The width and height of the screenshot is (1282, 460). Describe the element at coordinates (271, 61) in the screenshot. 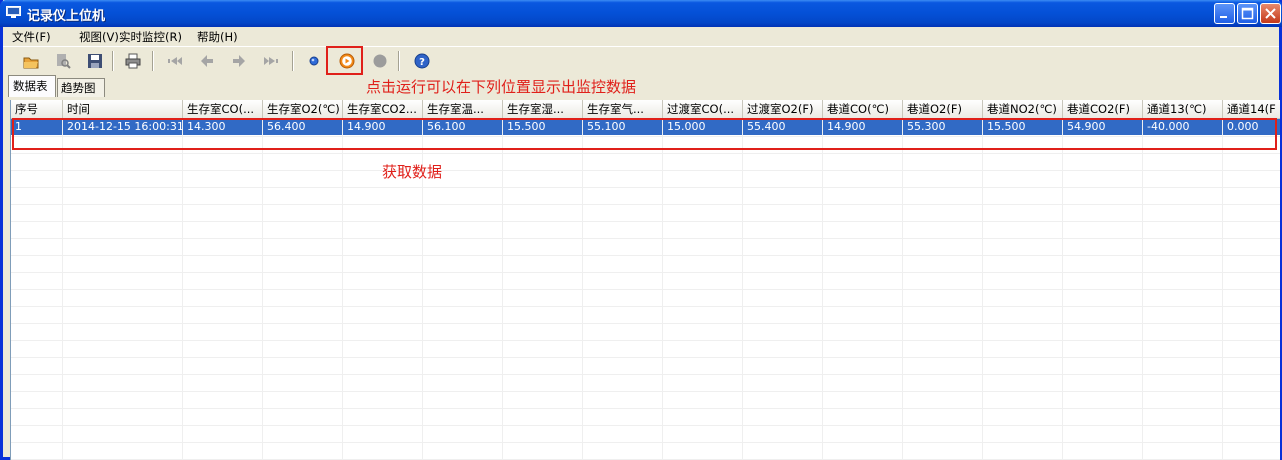

I see `last-icon` at that location.